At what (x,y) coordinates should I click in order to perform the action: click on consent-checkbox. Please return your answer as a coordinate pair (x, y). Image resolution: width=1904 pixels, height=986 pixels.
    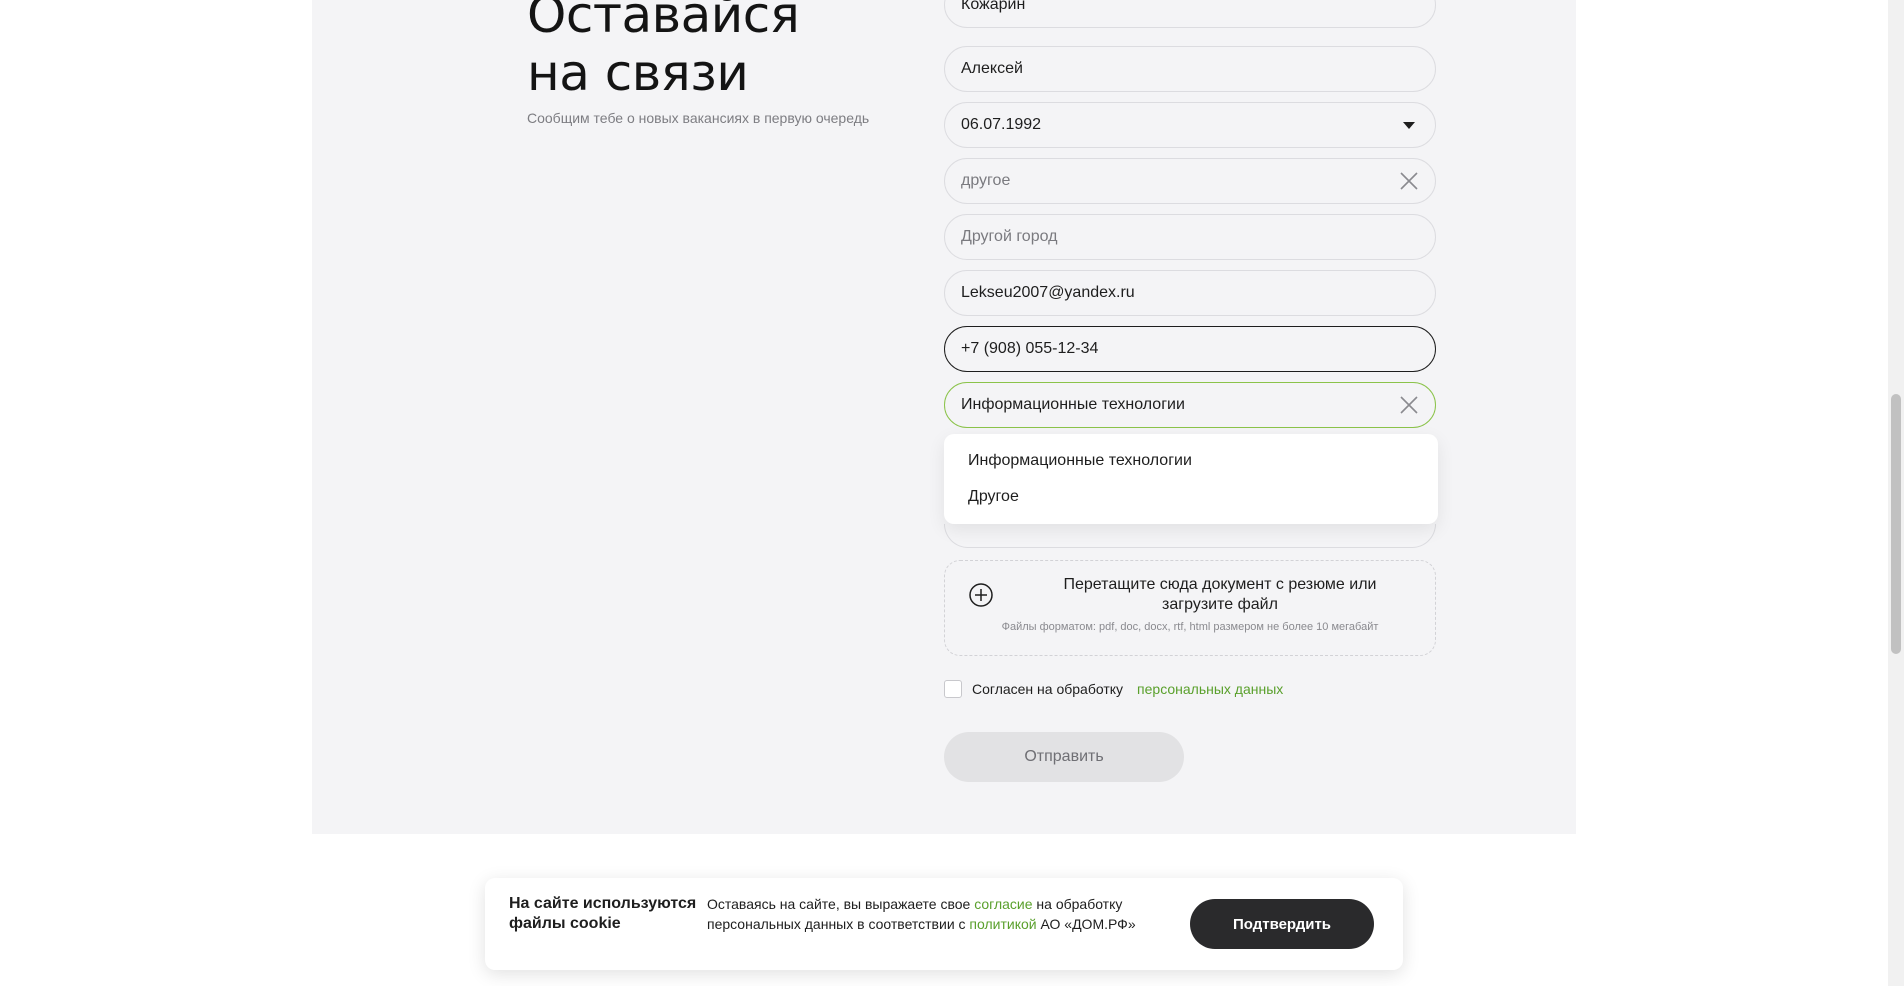
    Looking at the image, I should click on (953, 689).